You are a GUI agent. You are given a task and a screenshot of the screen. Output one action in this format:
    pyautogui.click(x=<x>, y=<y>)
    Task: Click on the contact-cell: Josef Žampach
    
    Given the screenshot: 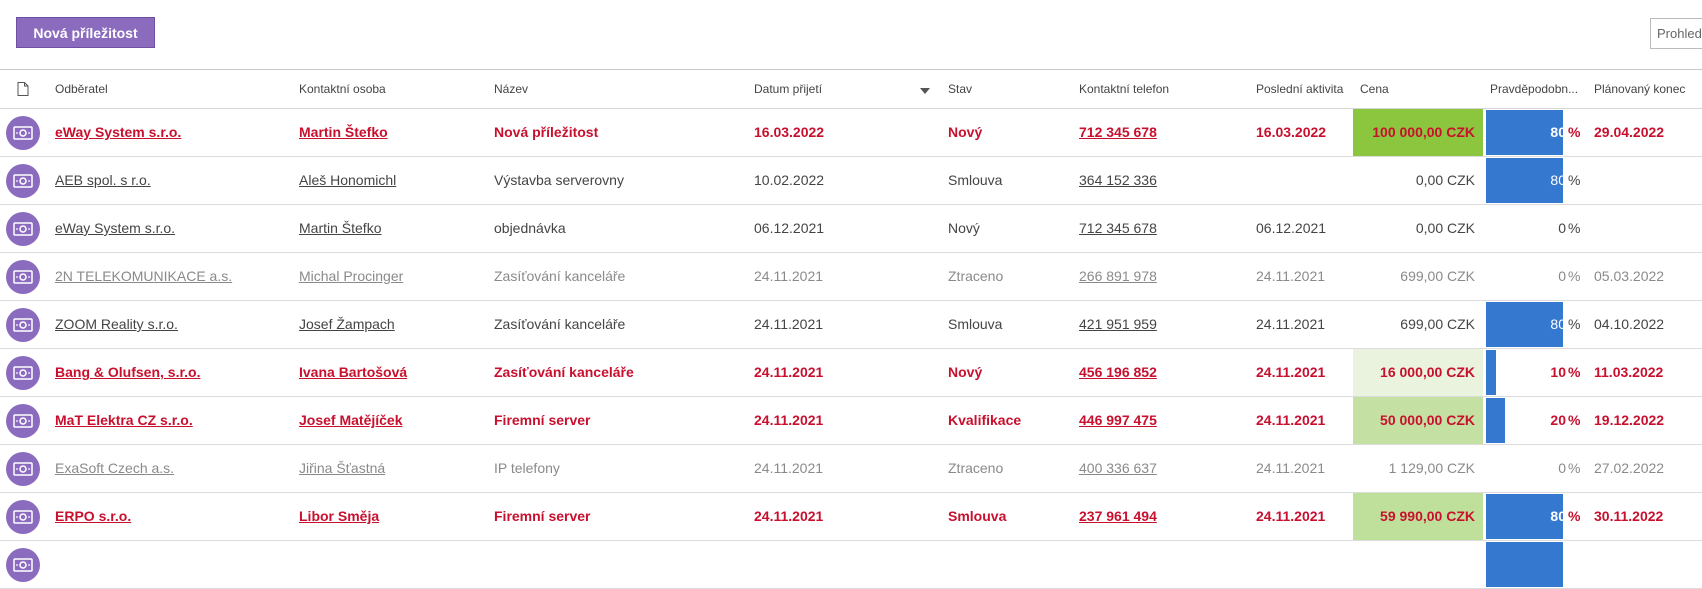 What is the action you would take?
    pyautogui.click(x=391, y=324)
    